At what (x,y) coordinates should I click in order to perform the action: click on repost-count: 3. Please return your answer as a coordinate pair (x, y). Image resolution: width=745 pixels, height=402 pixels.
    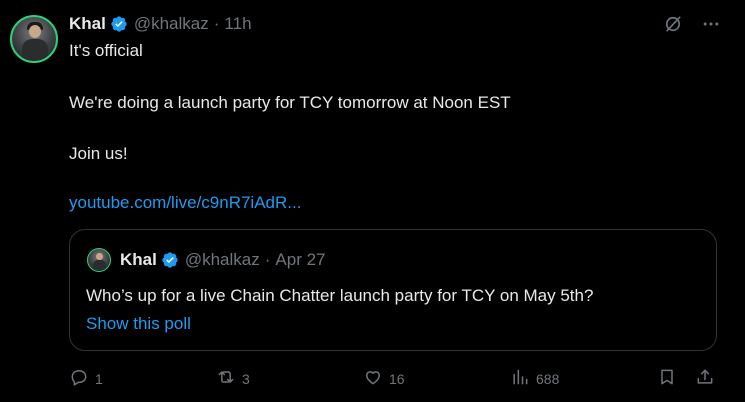
    Looking at the image, I should click on (246, 378).